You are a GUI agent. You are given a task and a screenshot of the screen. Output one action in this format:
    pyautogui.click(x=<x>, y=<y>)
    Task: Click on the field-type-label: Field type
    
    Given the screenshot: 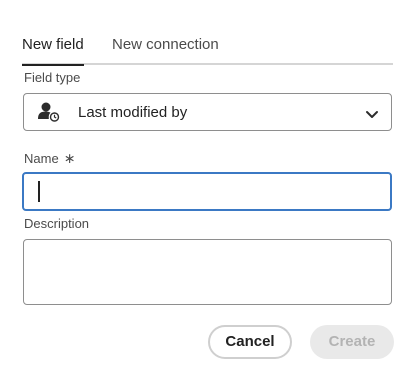 What is the action you would take?
    pyautogui.click(x=52, y=77)
    